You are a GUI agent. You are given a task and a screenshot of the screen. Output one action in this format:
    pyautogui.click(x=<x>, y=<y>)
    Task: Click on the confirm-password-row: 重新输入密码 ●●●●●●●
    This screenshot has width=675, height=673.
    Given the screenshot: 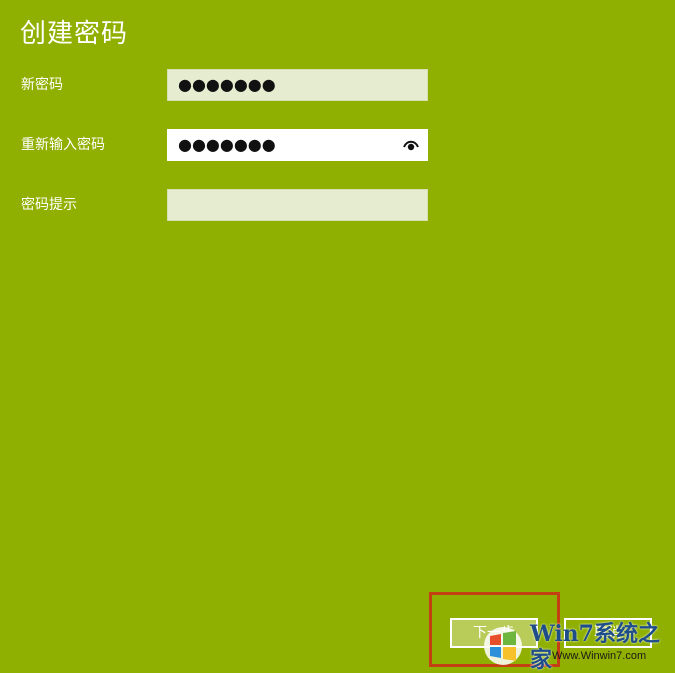 What is the action you would take?
    pyautogui.click(x=337, y=145)
    